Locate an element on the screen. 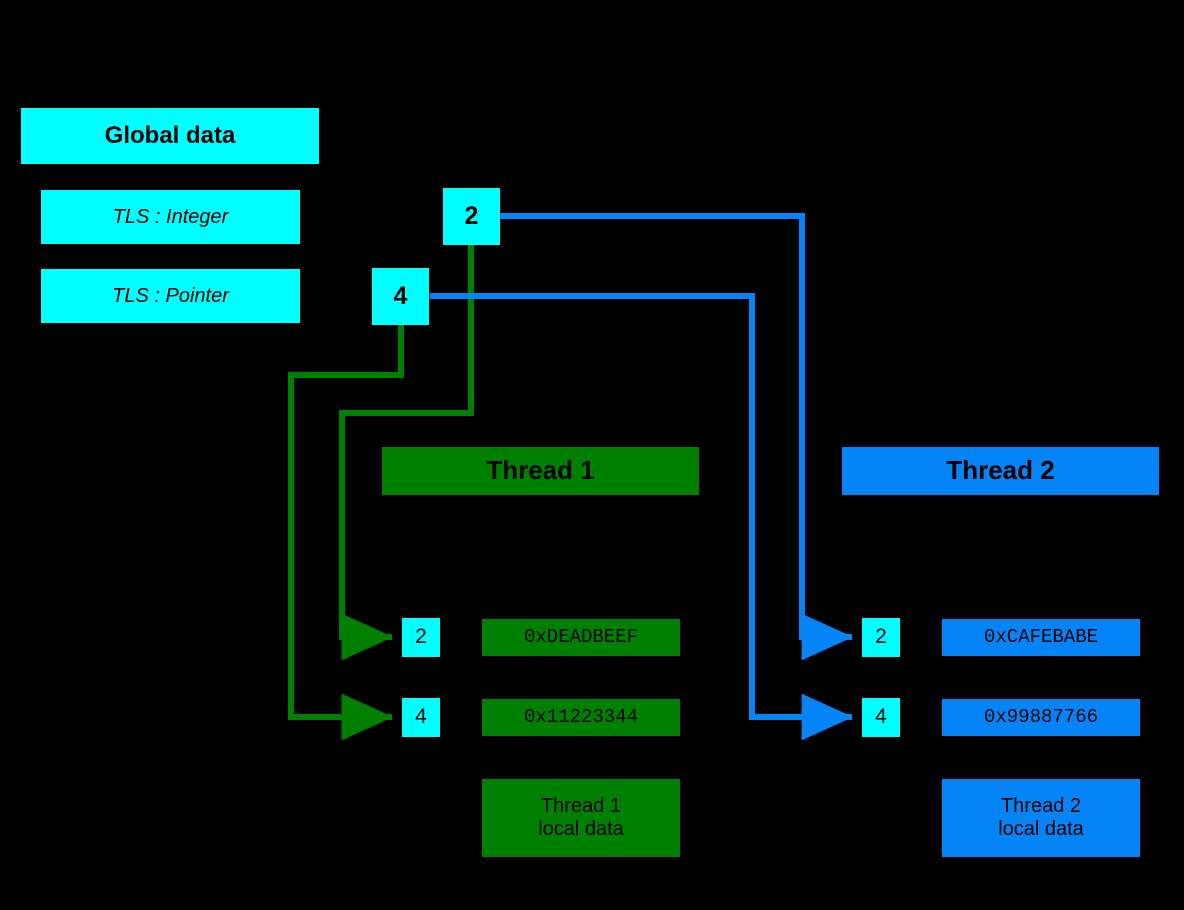  wire-key2-to-thread2-slot2 is located at coordinates (677, 437).